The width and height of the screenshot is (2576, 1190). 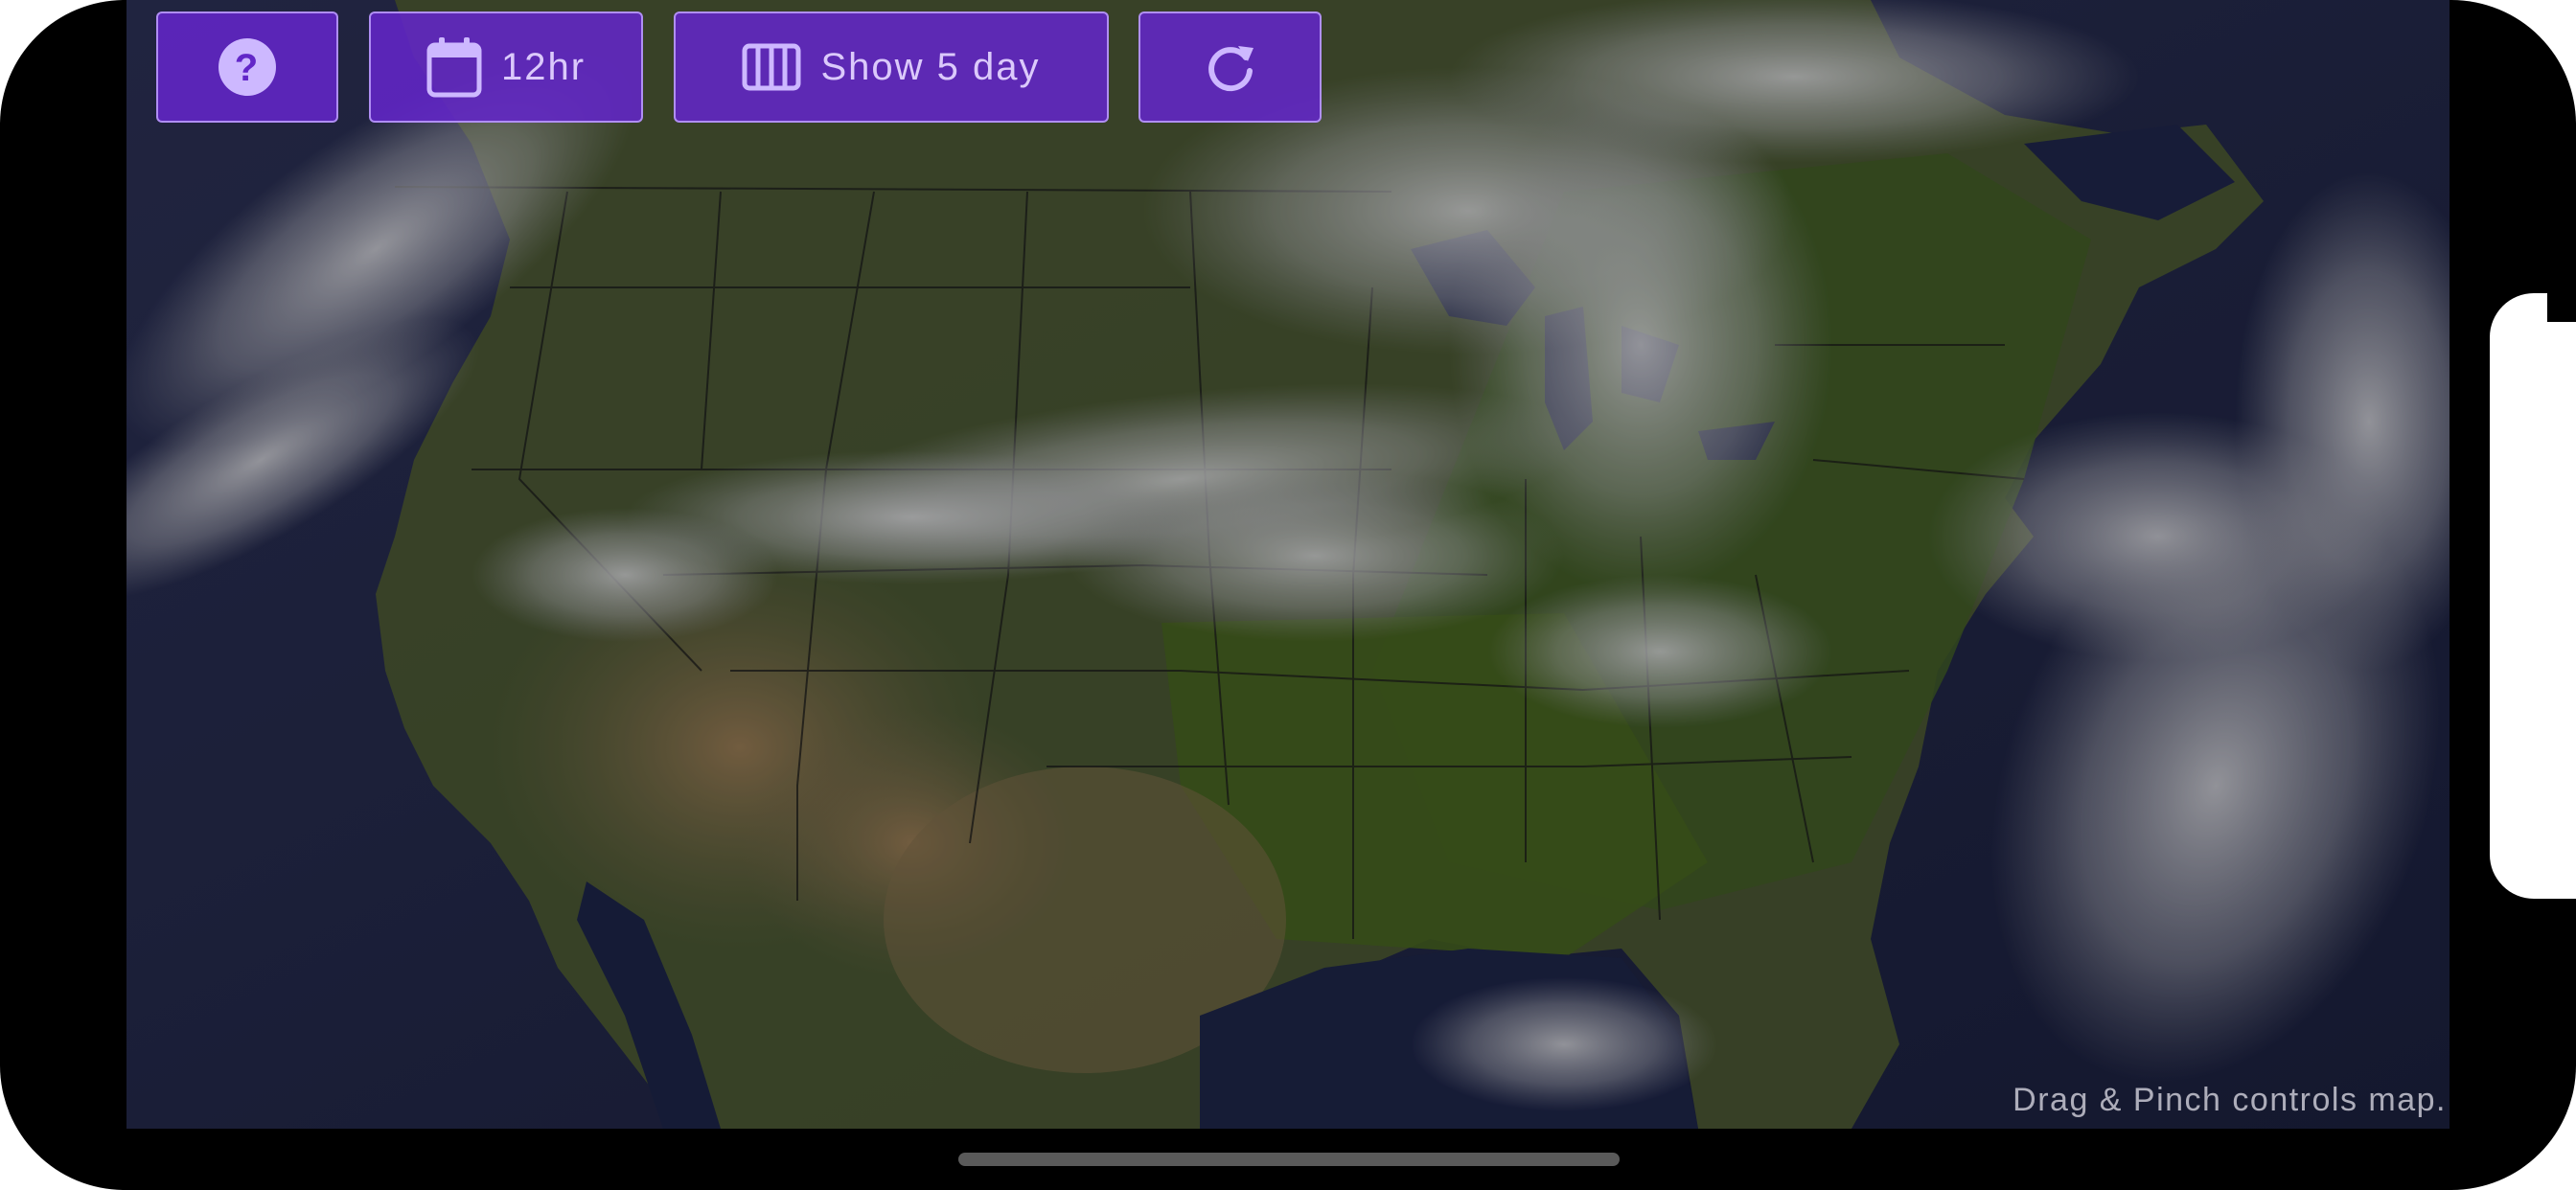 I want to click on calendar-icon, so click(x=454, y=67).